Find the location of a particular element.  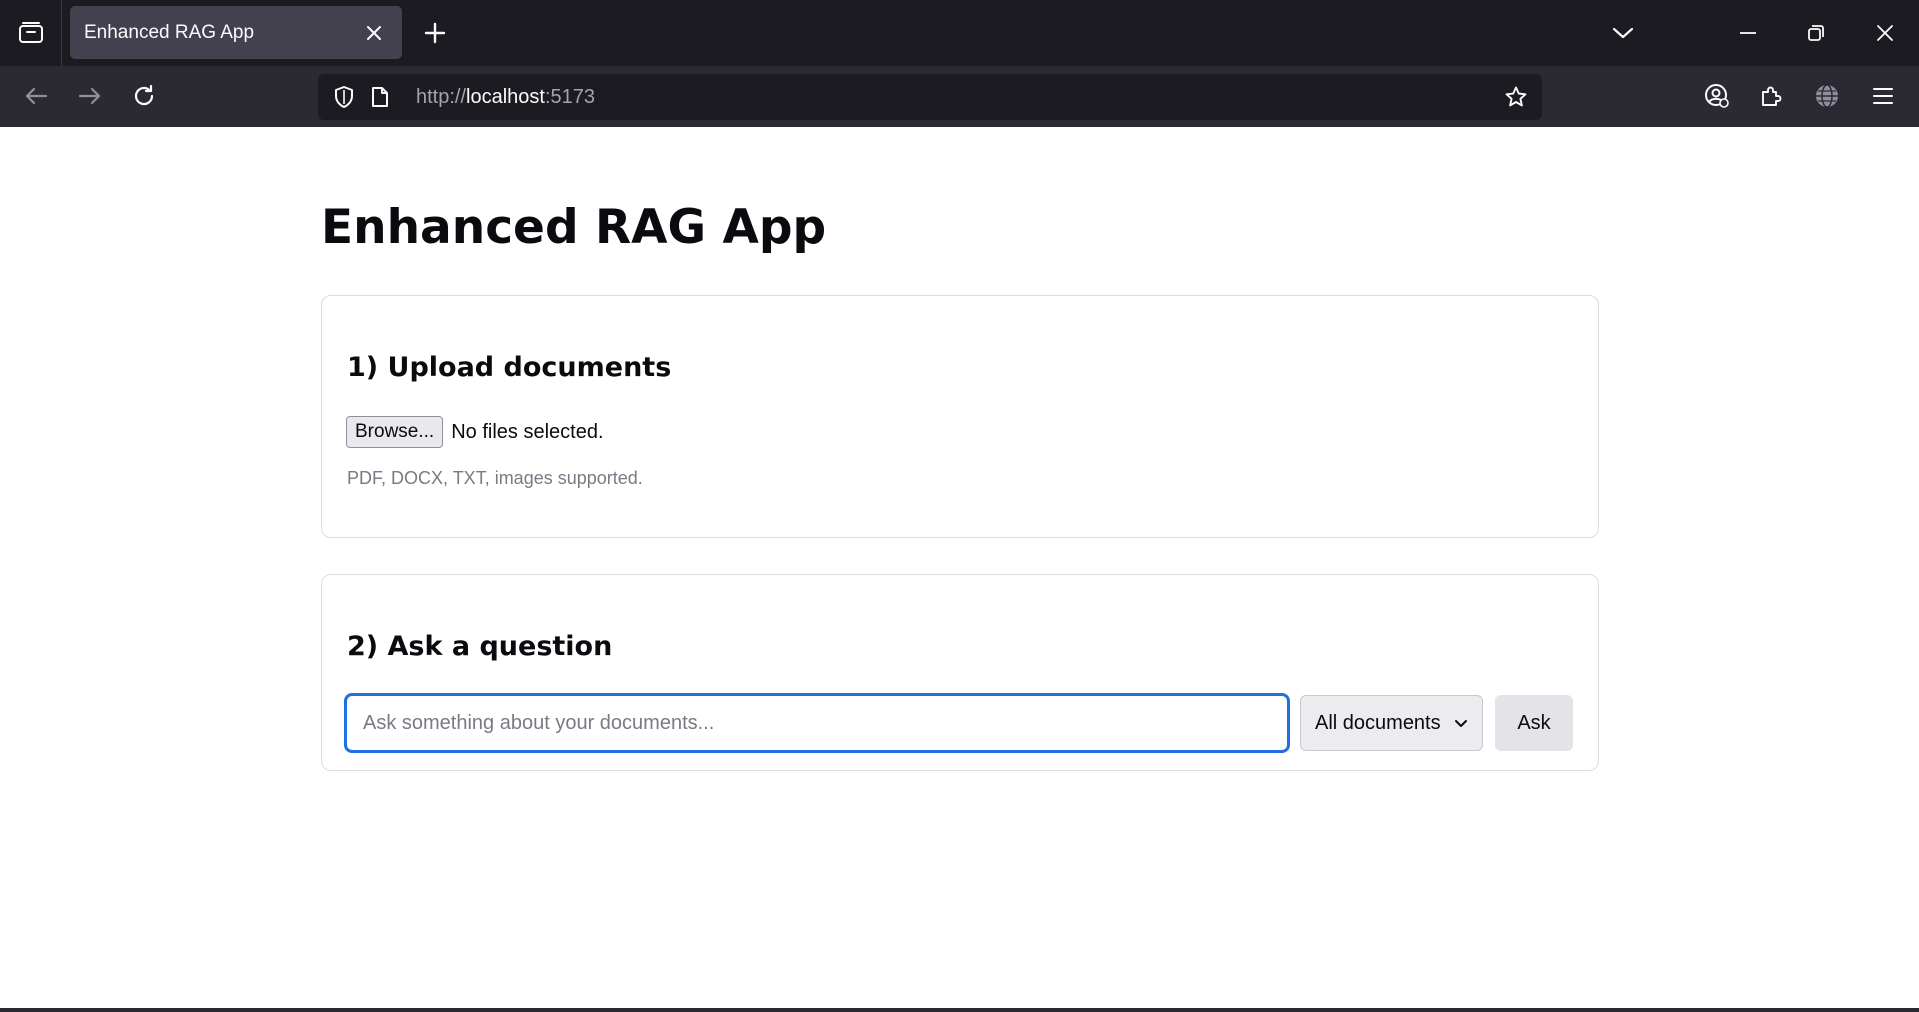

ask-heading: 2) Ask a question is located at coordinates (480, 646).